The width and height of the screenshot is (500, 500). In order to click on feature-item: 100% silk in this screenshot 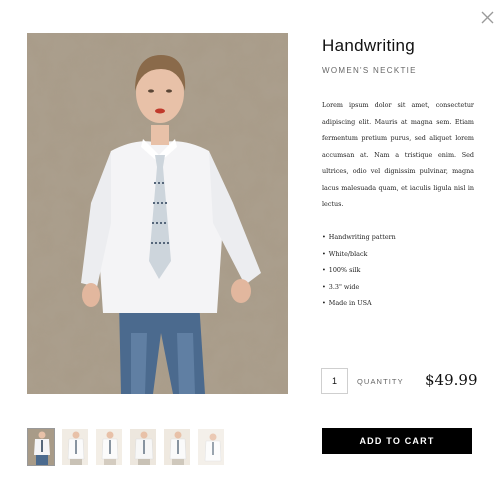, I will do `click(359, 270)`.